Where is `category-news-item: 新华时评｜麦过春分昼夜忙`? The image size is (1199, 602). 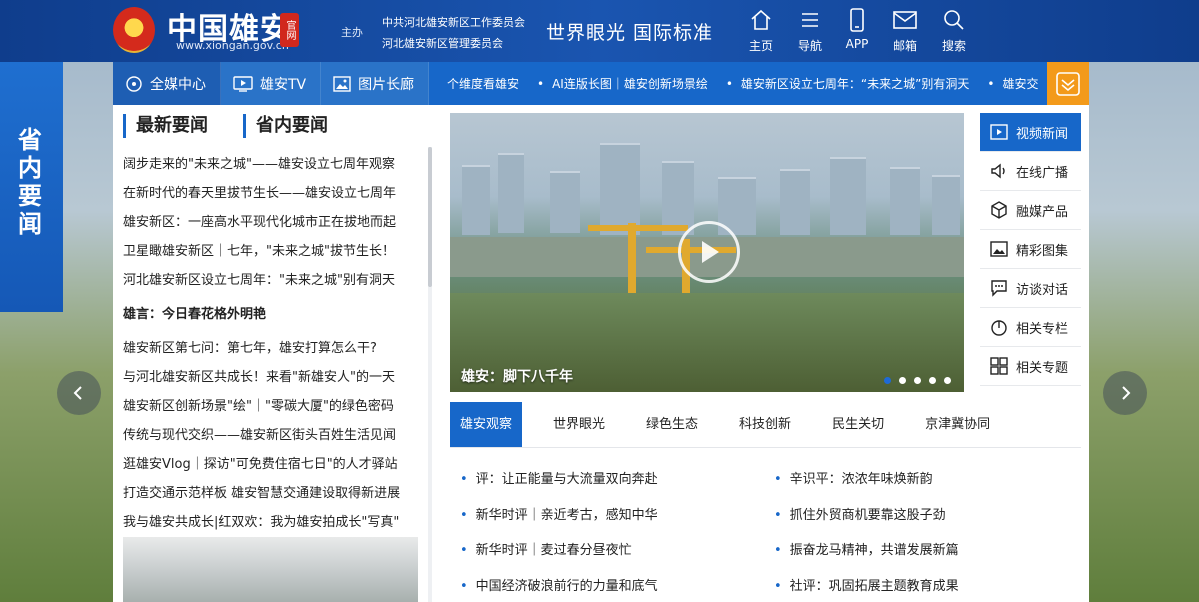 category-news-item: 新华时评｜麦过春分昼夜忙 is located at coordinates (559, 554).